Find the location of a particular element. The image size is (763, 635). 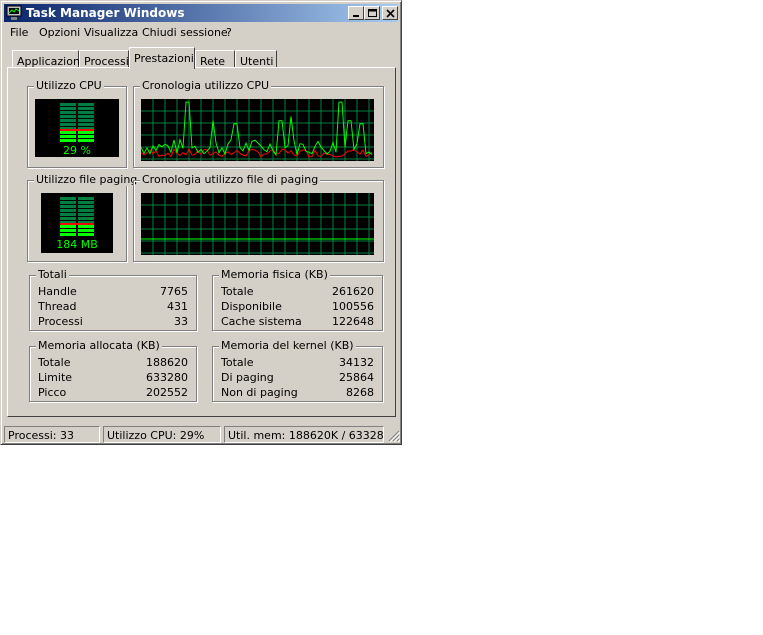

maximize-icon is located at coordinates (372, 13).